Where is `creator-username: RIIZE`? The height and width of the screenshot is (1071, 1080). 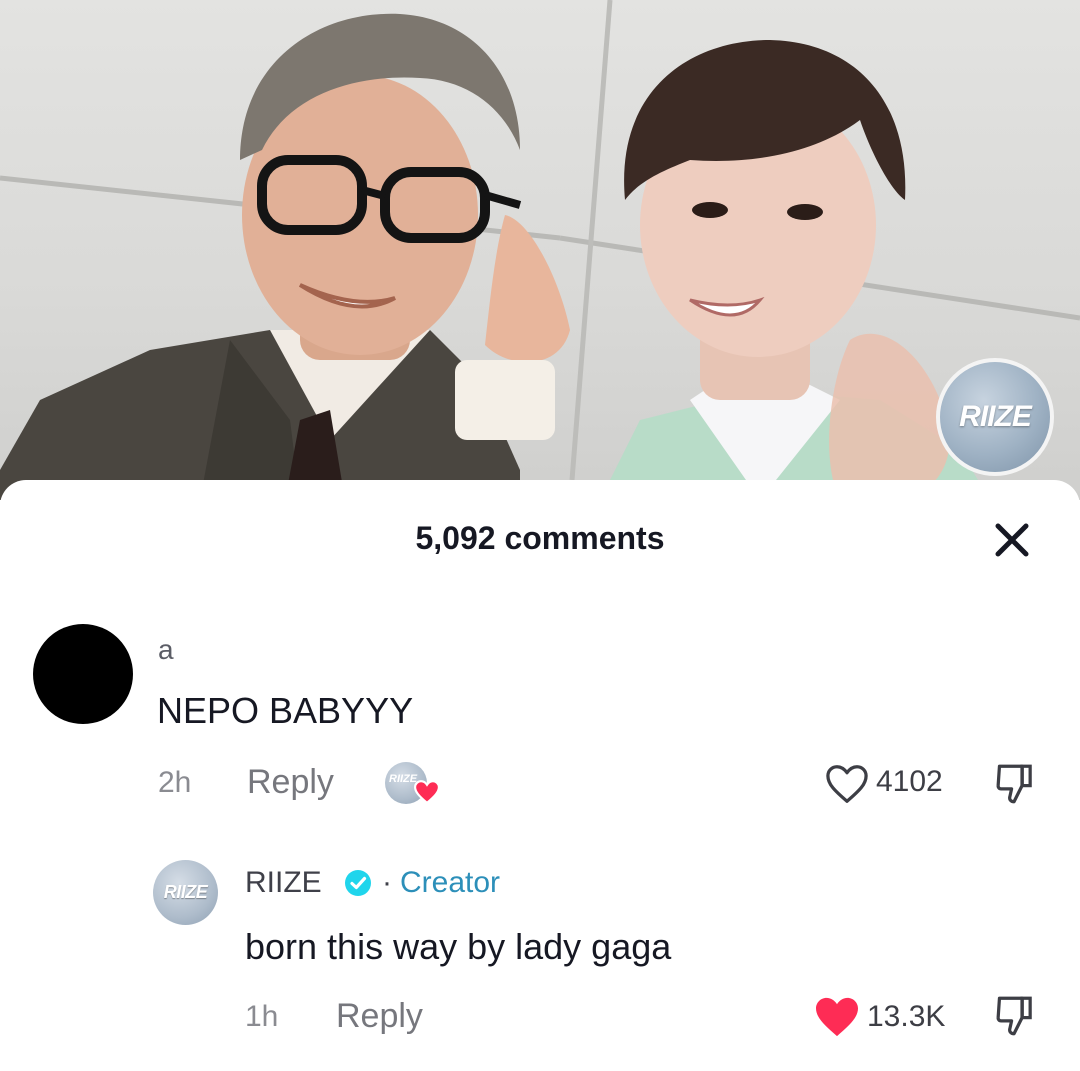 creator-username: RIIZE is located at coordinates (283, 883).